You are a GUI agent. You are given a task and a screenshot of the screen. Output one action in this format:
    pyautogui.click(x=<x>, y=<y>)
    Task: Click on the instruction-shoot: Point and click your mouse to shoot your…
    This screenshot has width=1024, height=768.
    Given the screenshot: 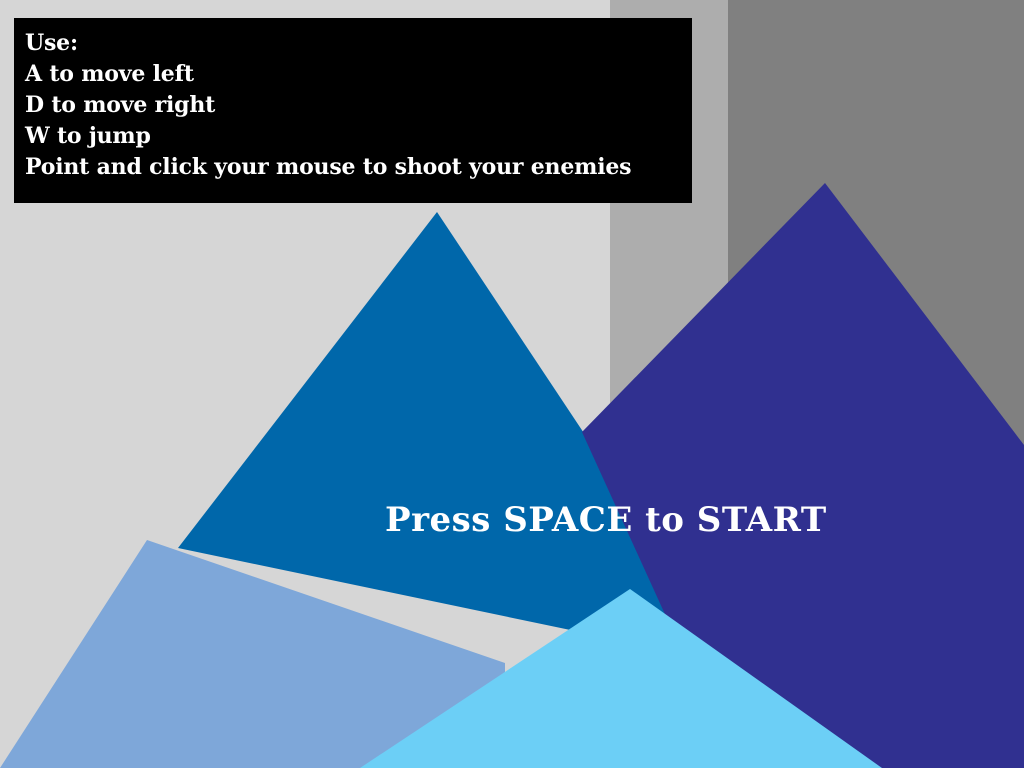 What is the action you would take?
    pyautogui.click(x=328, y=167)
    